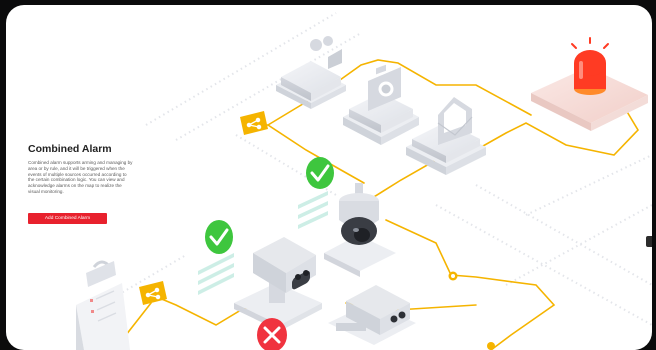 The width and height of the screenshot is (656, 350). What do you see at coordinates (360, 230) in the screenshot?
I see `dome-camera-device` at bounding box center [360, 230].